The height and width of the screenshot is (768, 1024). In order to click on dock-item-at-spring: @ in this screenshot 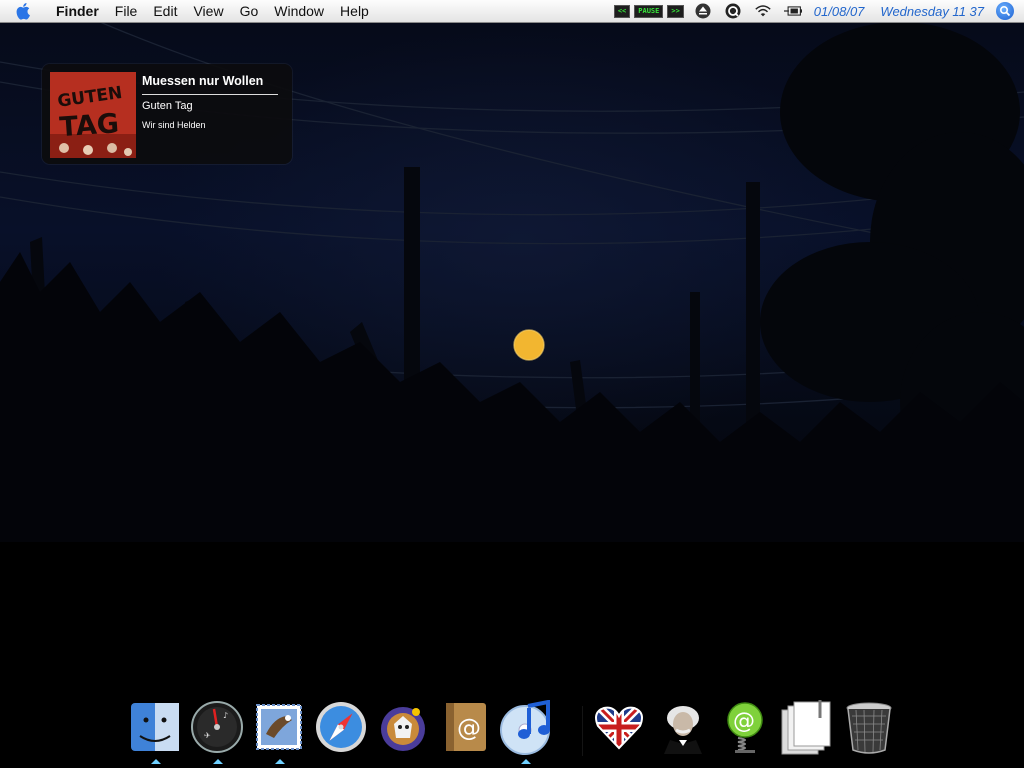, I will do `click(746, 730)`.